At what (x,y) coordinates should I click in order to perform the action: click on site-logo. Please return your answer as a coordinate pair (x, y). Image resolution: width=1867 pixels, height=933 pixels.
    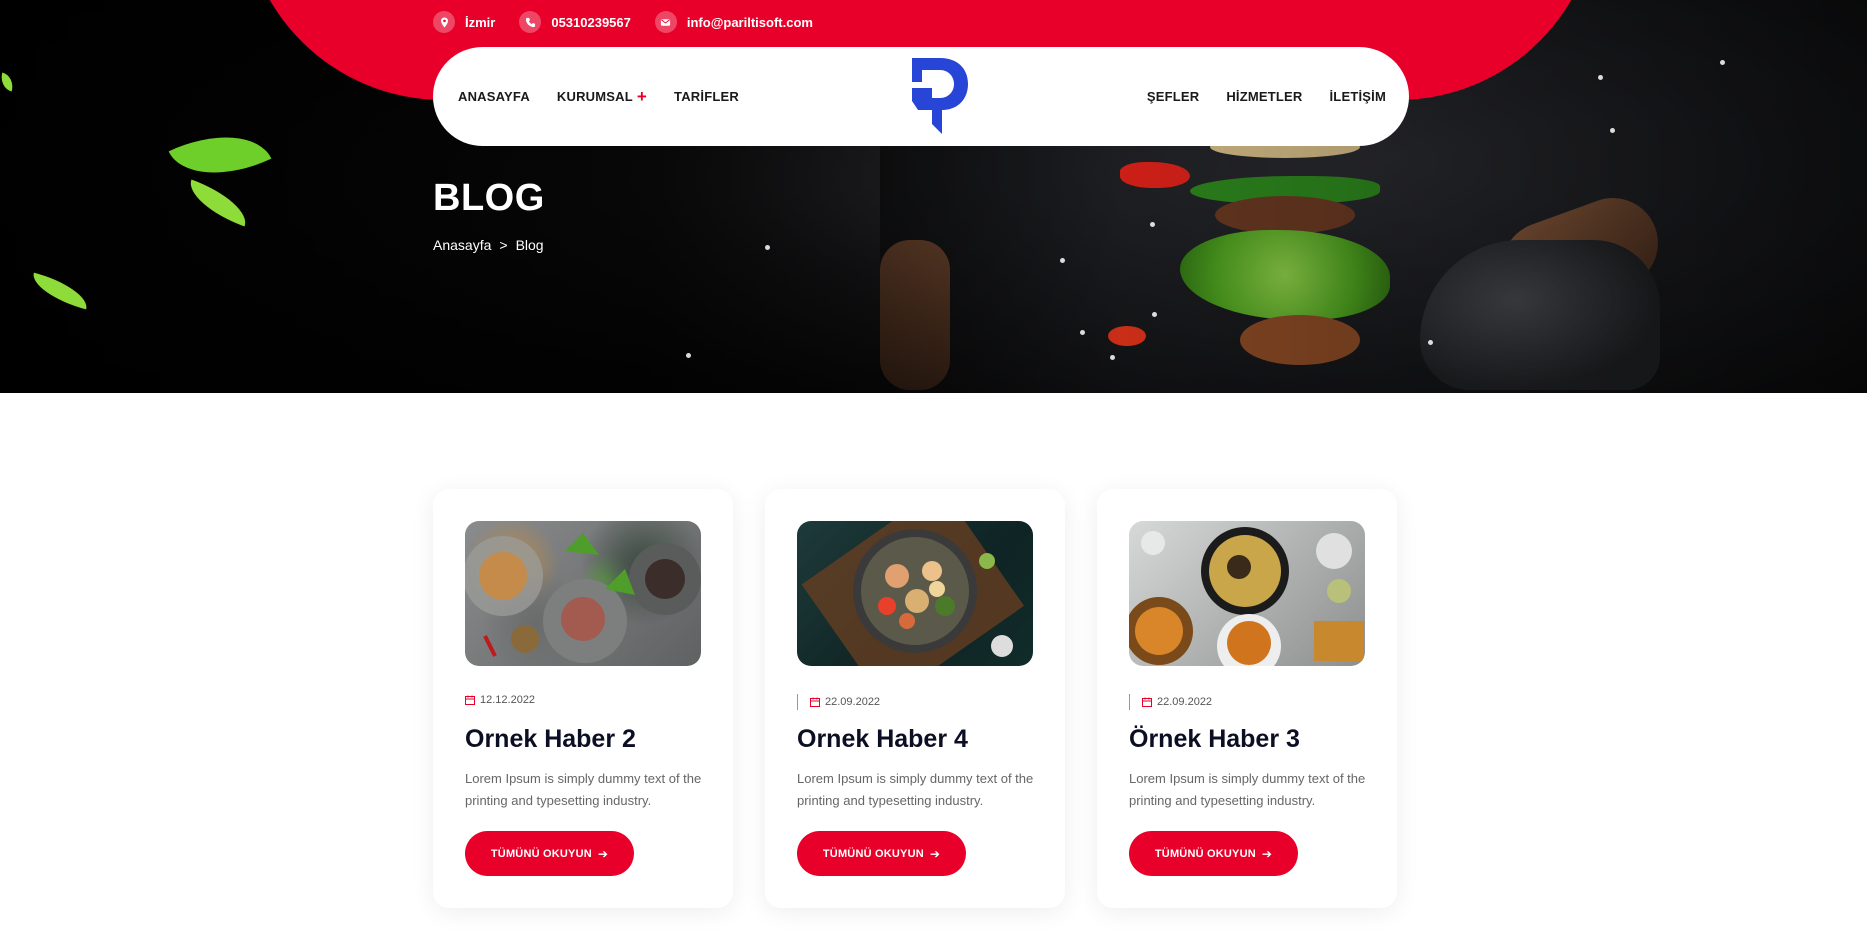
    Looking at the image, I should click on (939, 95).